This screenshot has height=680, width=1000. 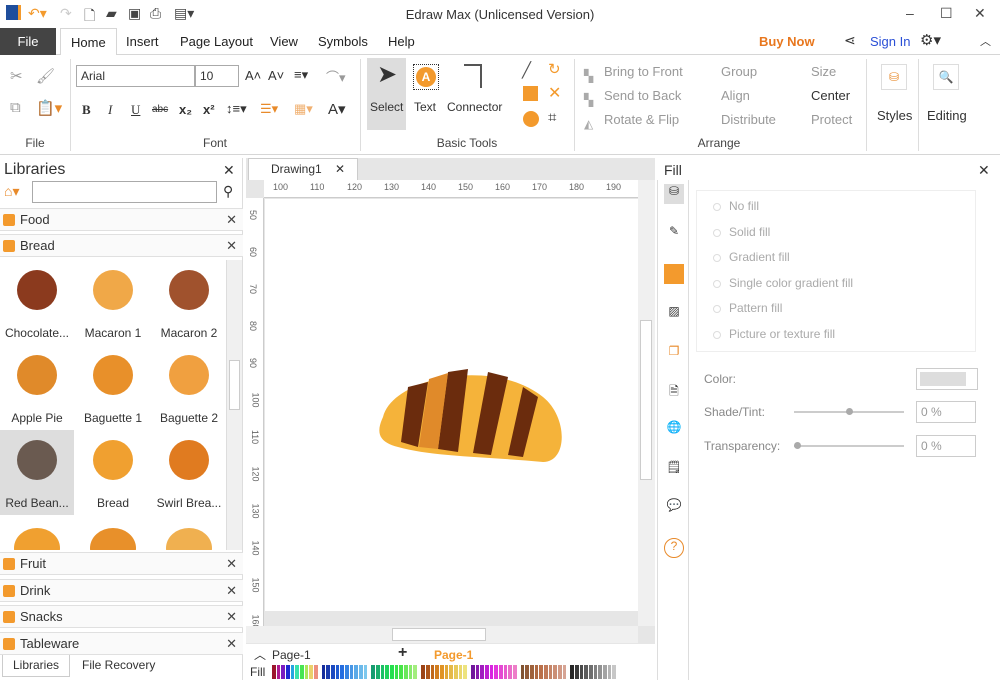 I want to click on connector-tool-button: Connector, so click(x=477, y=94).